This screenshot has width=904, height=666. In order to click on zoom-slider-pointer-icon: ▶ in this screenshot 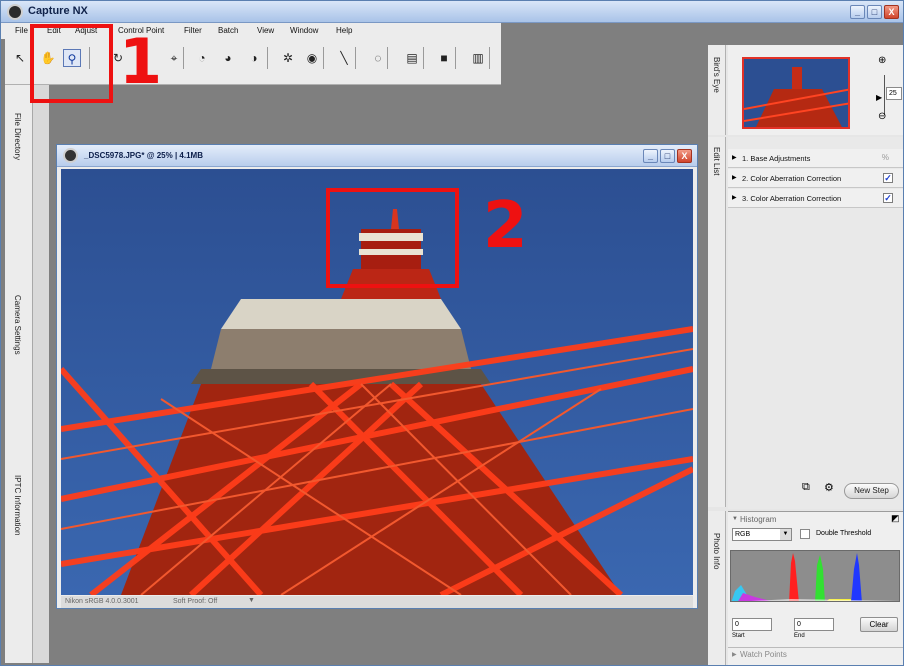, I will do `click(879, 97)`.